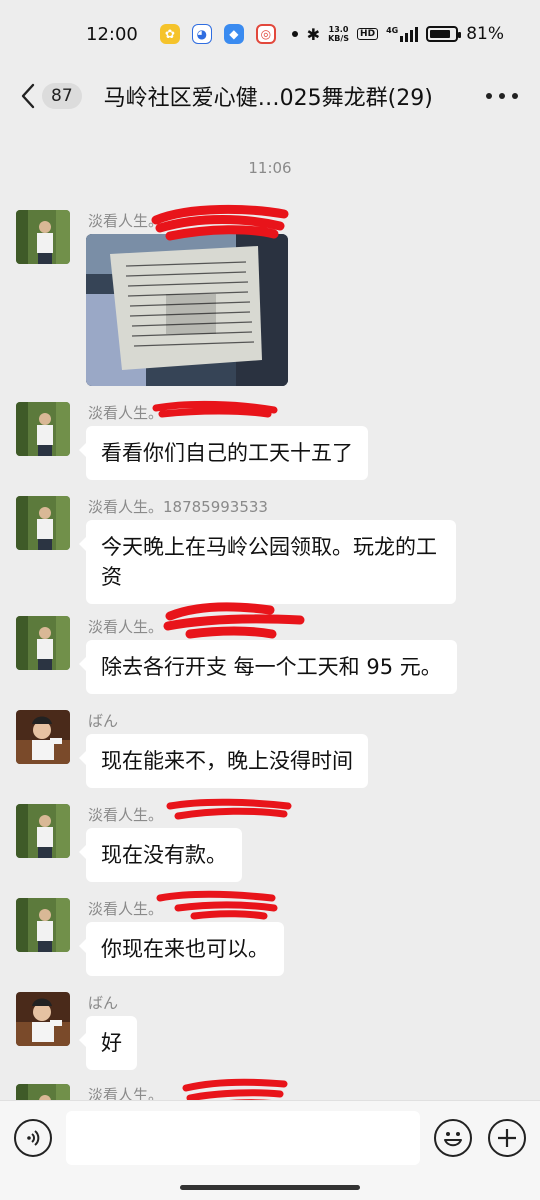 This screenshot has width=540, height=1200. I want to click on voice-button, so click(33, 1138).